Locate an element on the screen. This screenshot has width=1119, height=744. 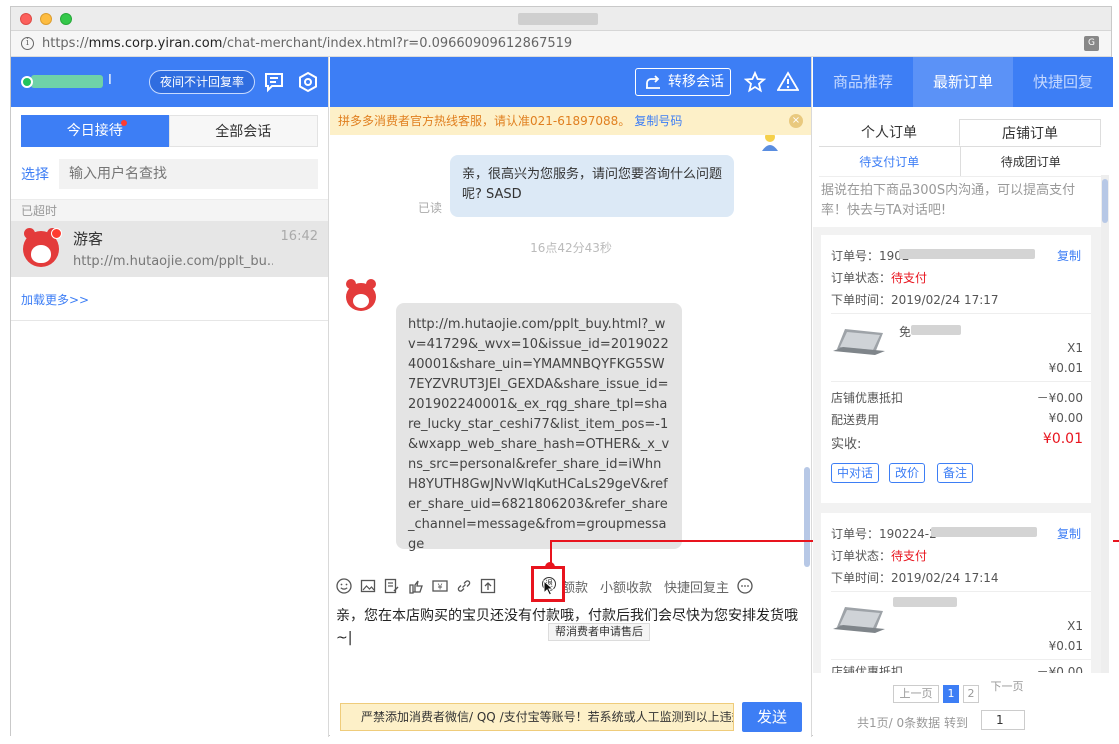
order-number: 订单号：1902 is located at coordinates (870, 256).